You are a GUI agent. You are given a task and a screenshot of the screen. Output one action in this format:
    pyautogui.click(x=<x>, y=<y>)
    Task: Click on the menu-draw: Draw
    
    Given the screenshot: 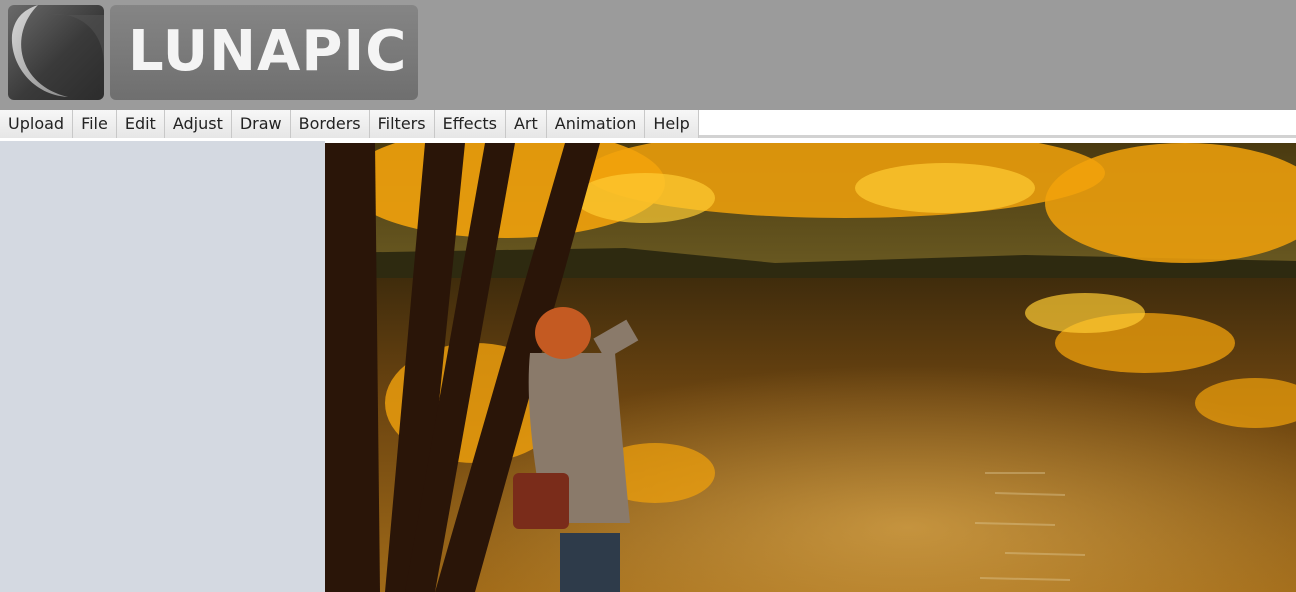 What is the action you would take?
    pyautogui.click(x=261, y=124)
    